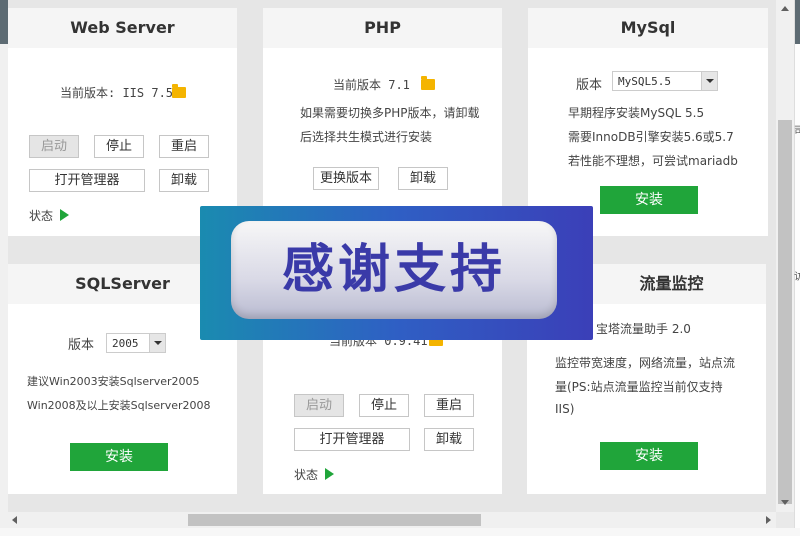 Image resolution: width=800 pixels, height=536 pixels. I want to click on sqlserver-version-selected: 2005, so click(125, 343).